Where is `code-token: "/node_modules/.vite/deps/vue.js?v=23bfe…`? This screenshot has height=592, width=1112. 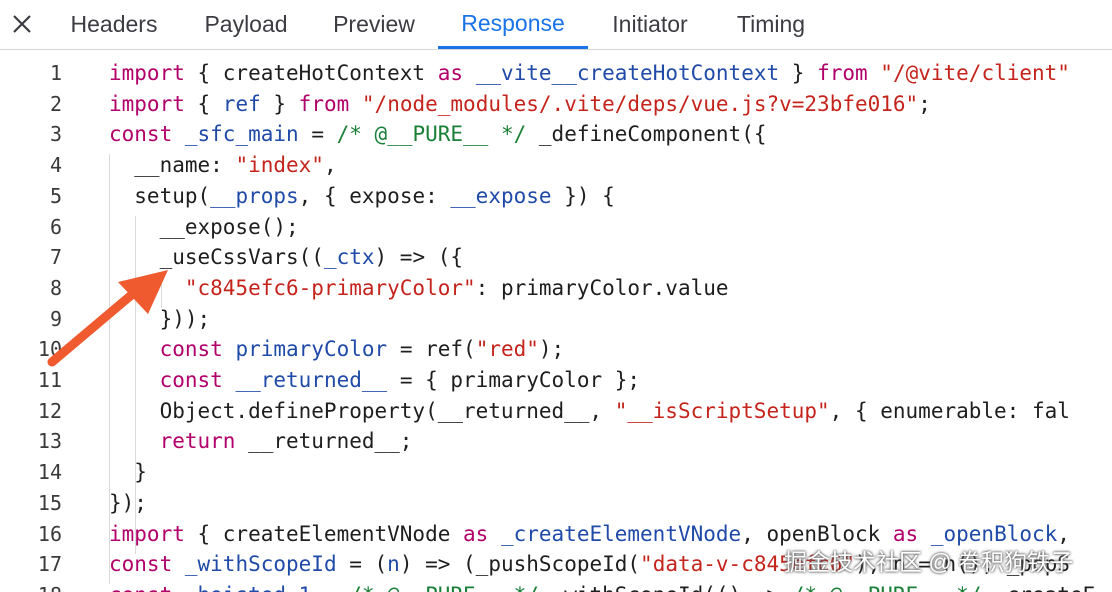
code-token: "/node_modules/.vite/deps/vue.js?v=23bfe… is located at coordinates (640, 103).